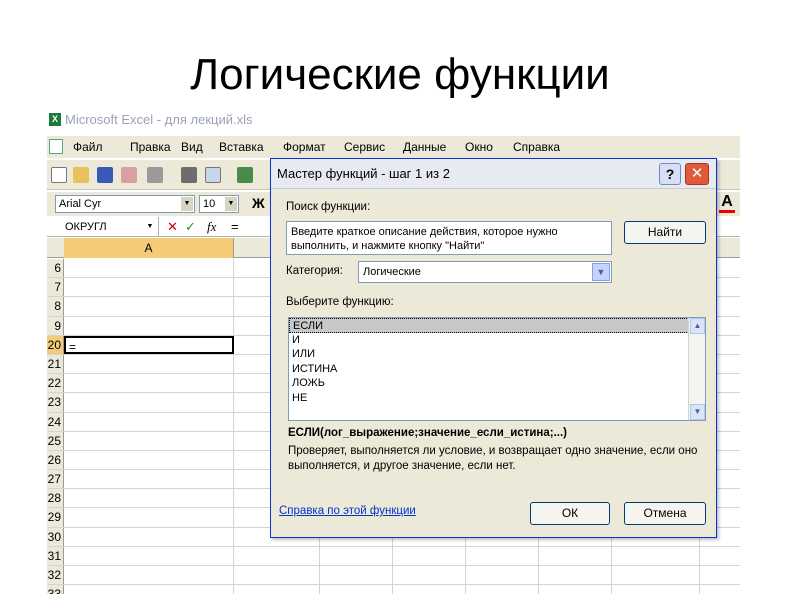 The image size is (800, 600). I want to click on bold-button: Ж, so click(258, 203).